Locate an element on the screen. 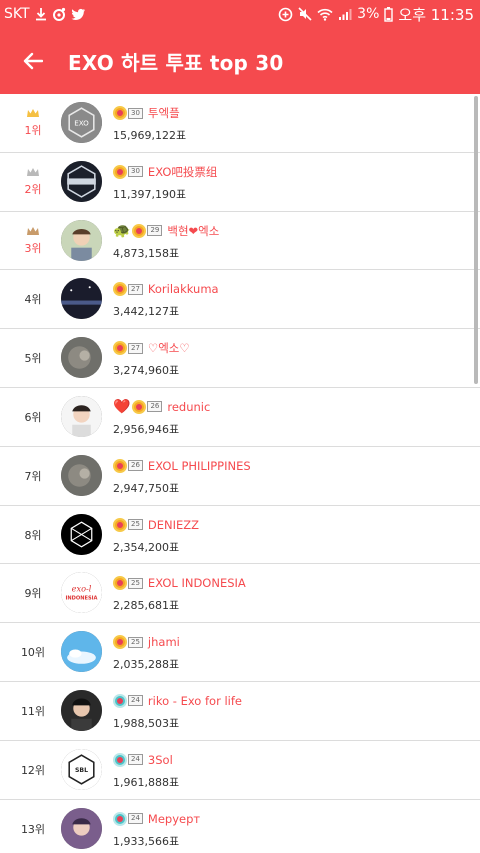 The width and height of the screenshot is (480, 853). user-name: 3Sol is located at coordinates (160, 760).